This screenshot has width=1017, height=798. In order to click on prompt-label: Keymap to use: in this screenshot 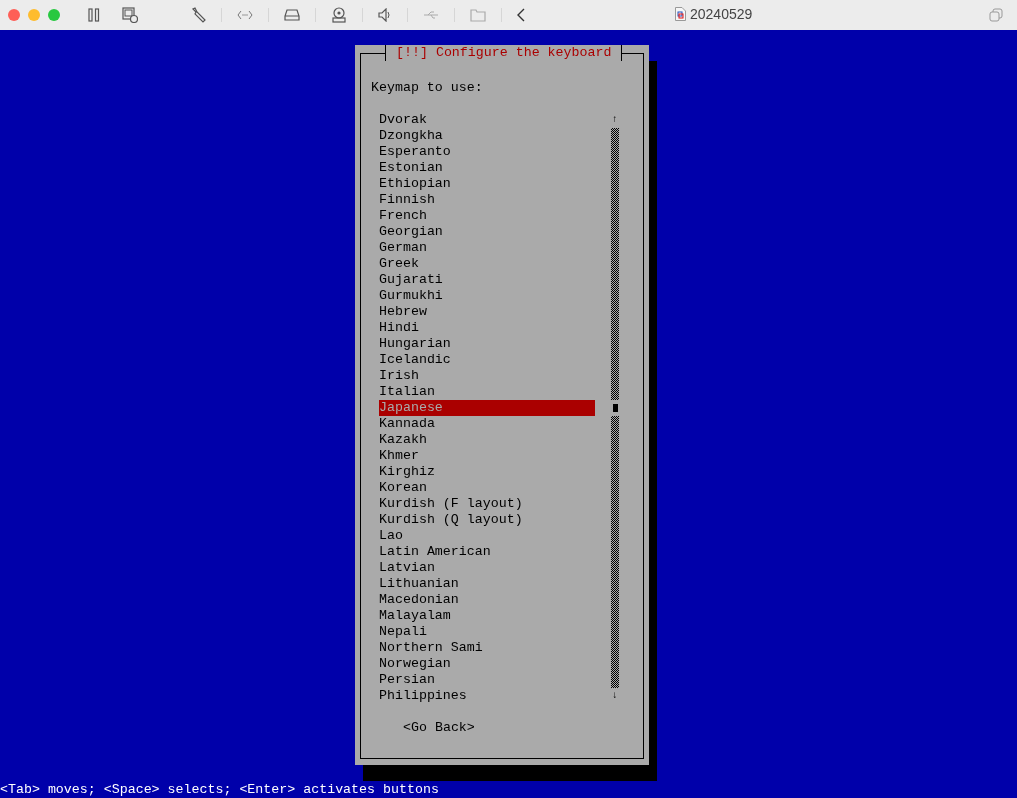, I will do `click(427, 88)`.